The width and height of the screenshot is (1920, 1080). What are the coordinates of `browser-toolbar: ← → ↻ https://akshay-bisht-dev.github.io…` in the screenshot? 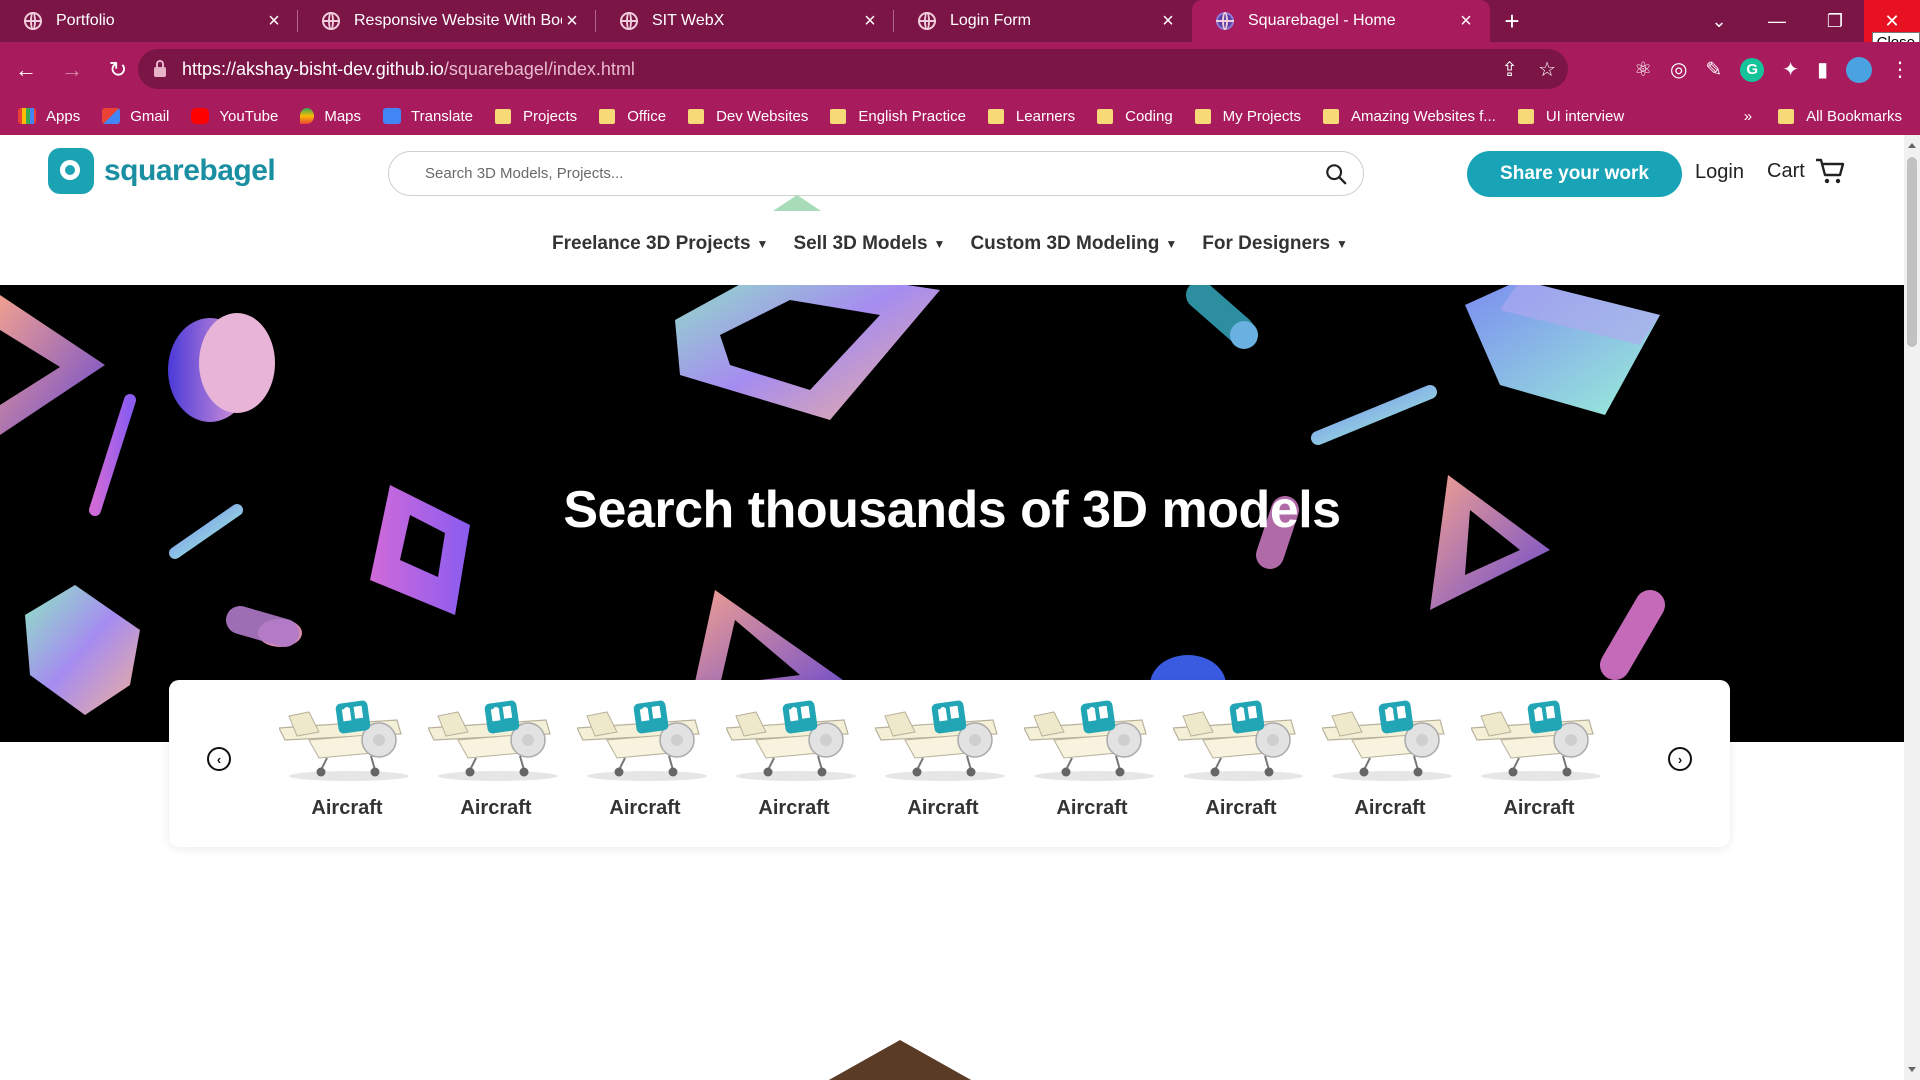 It's located at (960, 69).